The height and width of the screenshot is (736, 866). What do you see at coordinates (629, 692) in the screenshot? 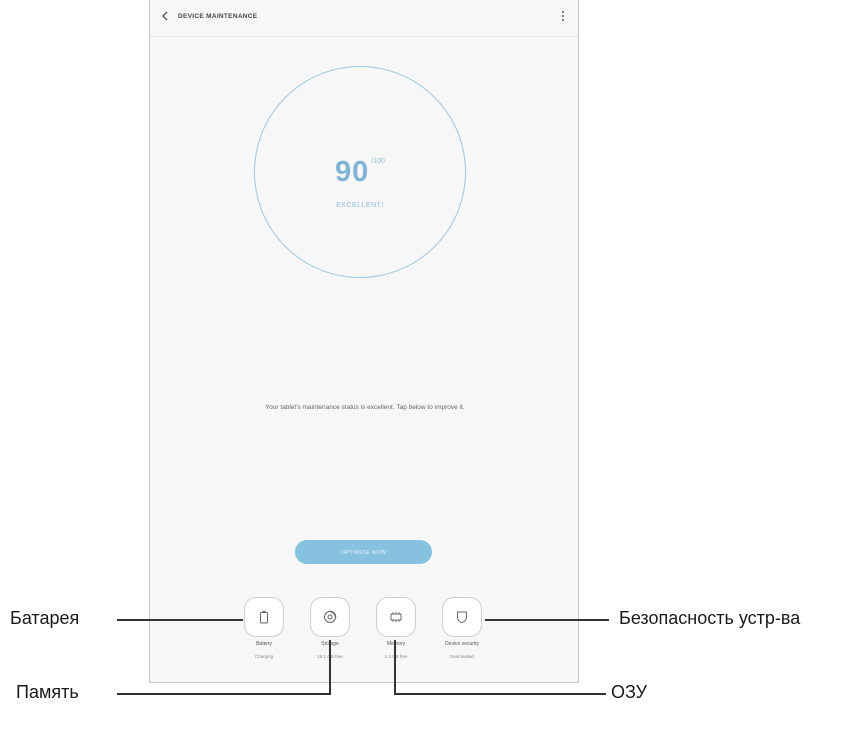
I see `ram-callout: ОЗУ` at bounding box center [629, 692].